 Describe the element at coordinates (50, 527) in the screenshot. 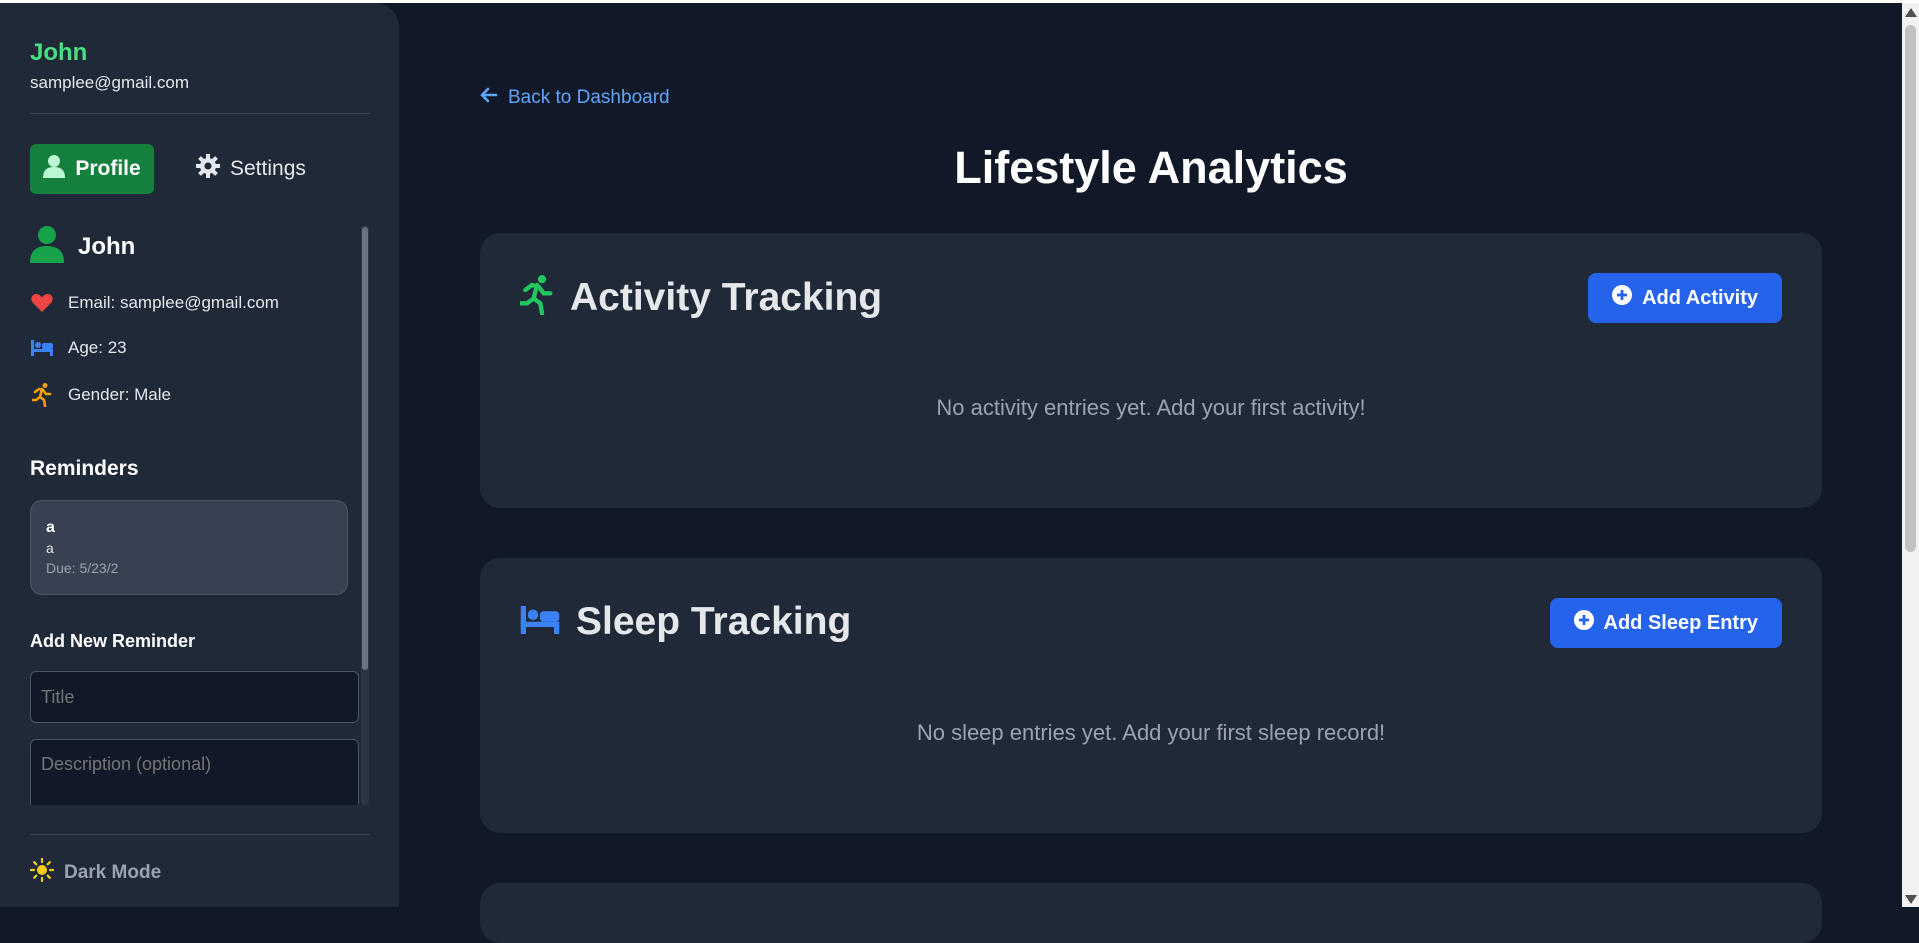

I see `reminder-title: a` at that location.